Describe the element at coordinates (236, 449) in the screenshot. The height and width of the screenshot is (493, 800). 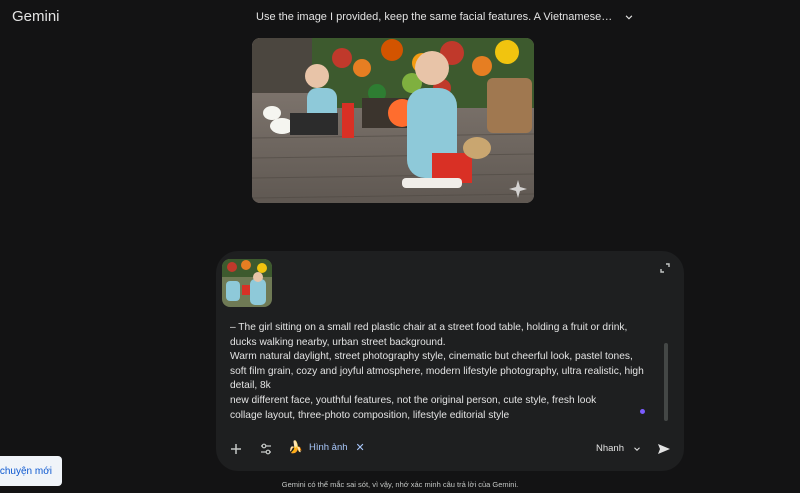
I see `plus-icon` at that location.